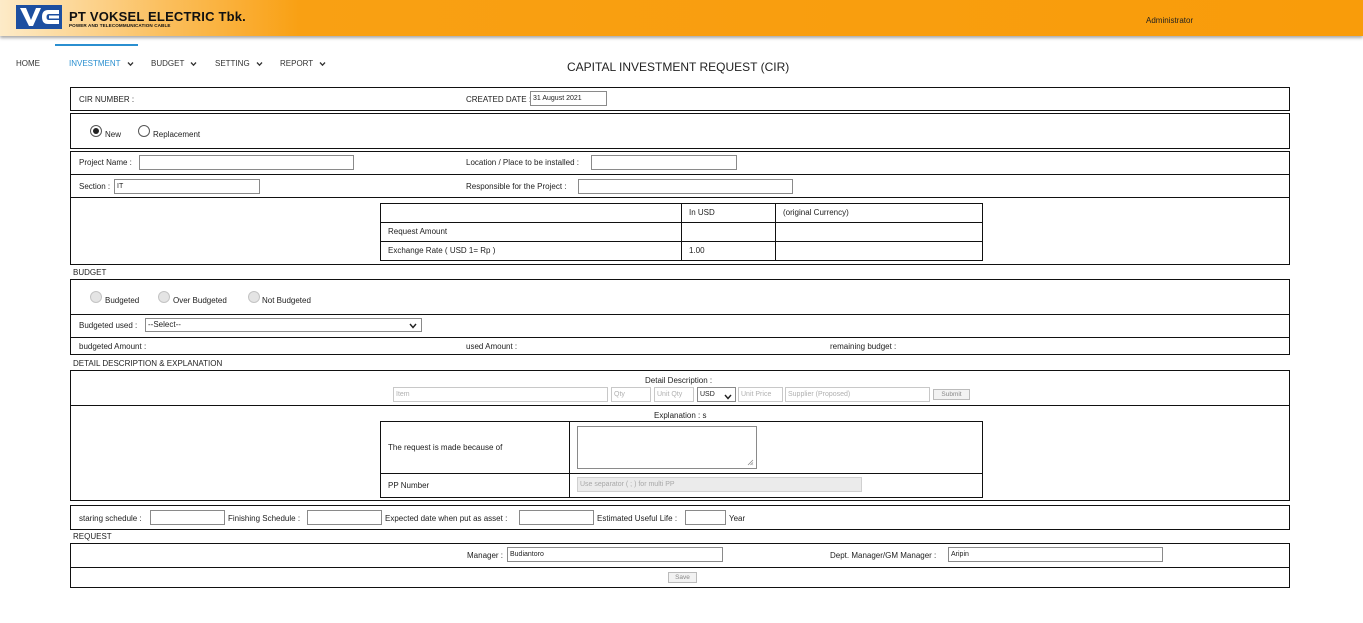 This screenshot has height=623, width=1363. What do you see at coordinates (951, 394) in the screenshot?
I see `submit-button: Submit` at bounding box center [951, 394].